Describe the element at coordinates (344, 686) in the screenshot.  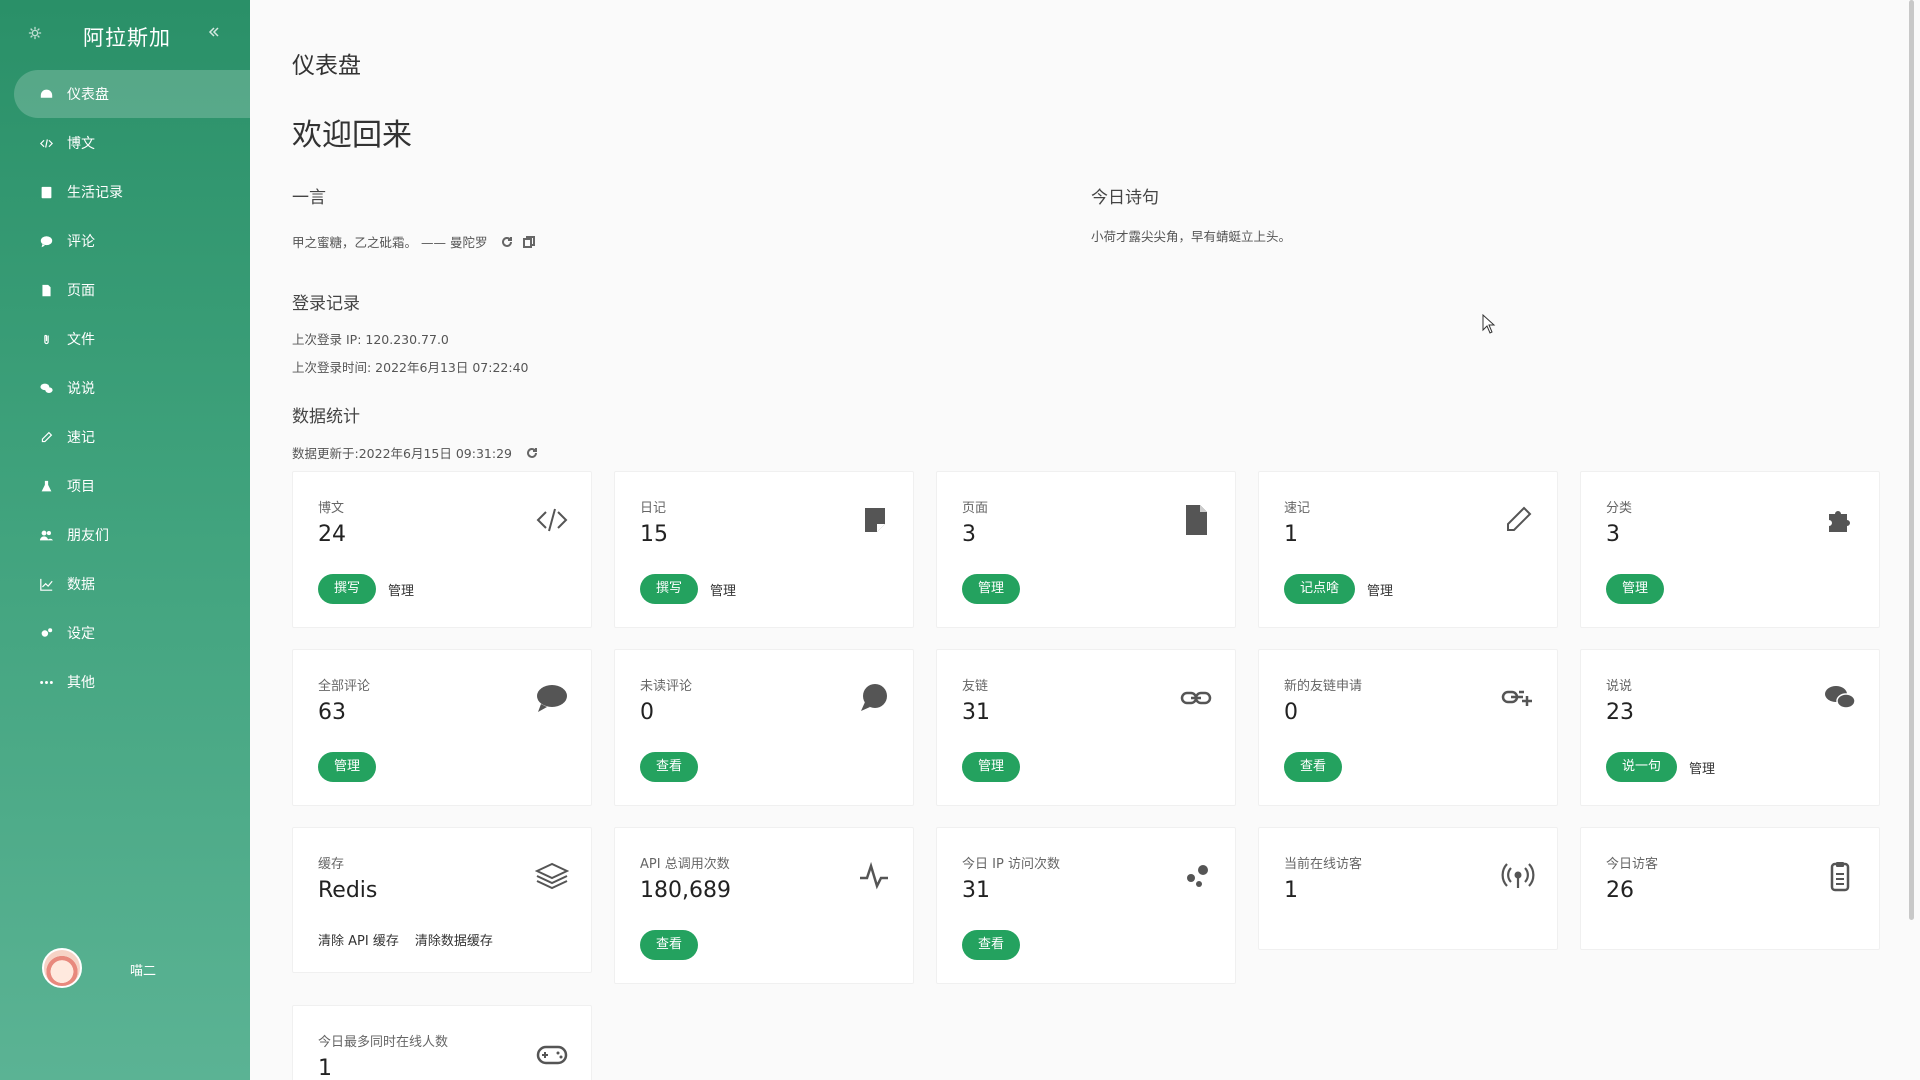
I see `card-label: 全部评论` at that location.